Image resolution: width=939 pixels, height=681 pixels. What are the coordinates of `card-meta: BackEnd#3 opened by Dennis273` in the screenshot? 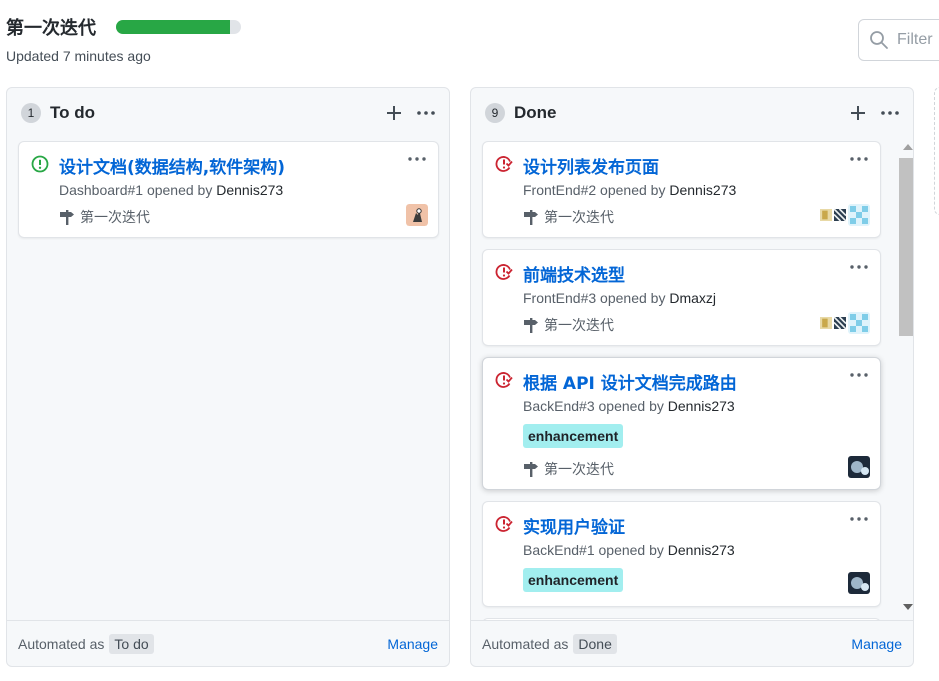 It's located at (629, 406).